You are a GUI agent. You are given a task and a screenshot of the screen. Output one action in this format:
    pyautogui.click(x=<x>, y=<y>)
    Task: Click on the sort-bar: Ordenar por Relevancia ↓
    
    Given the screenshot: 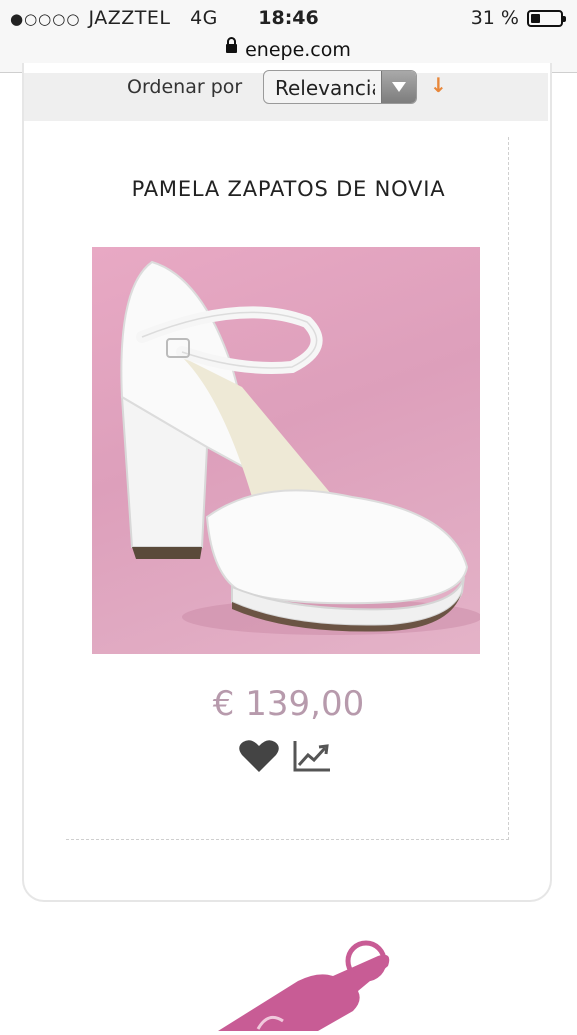 What is the action you would take?
    pyautogui.click(x=286, y=95)
    